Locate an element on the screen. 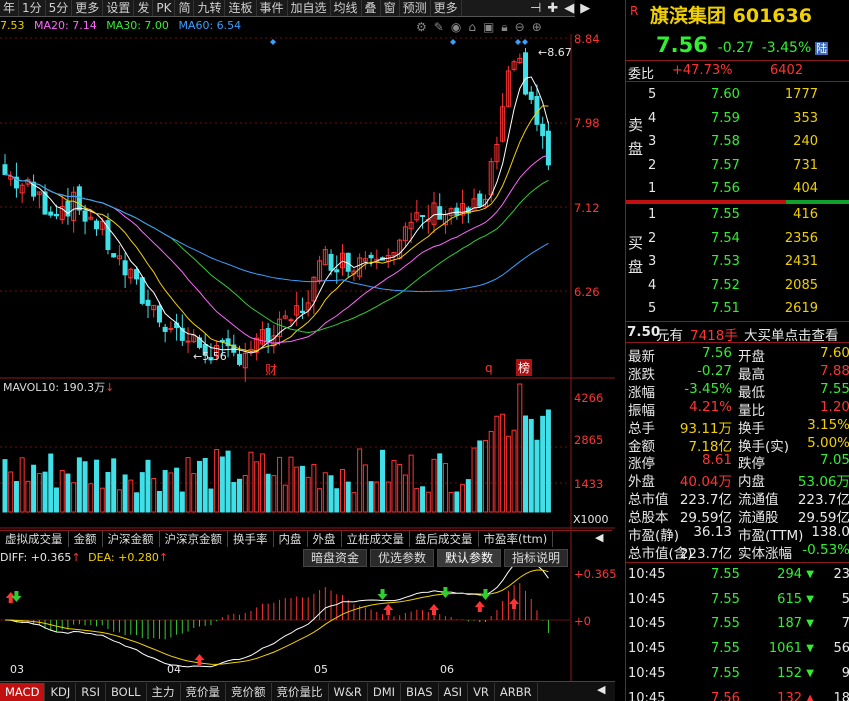  toolbar-item: 事件 is located at coordinates (272, 8).